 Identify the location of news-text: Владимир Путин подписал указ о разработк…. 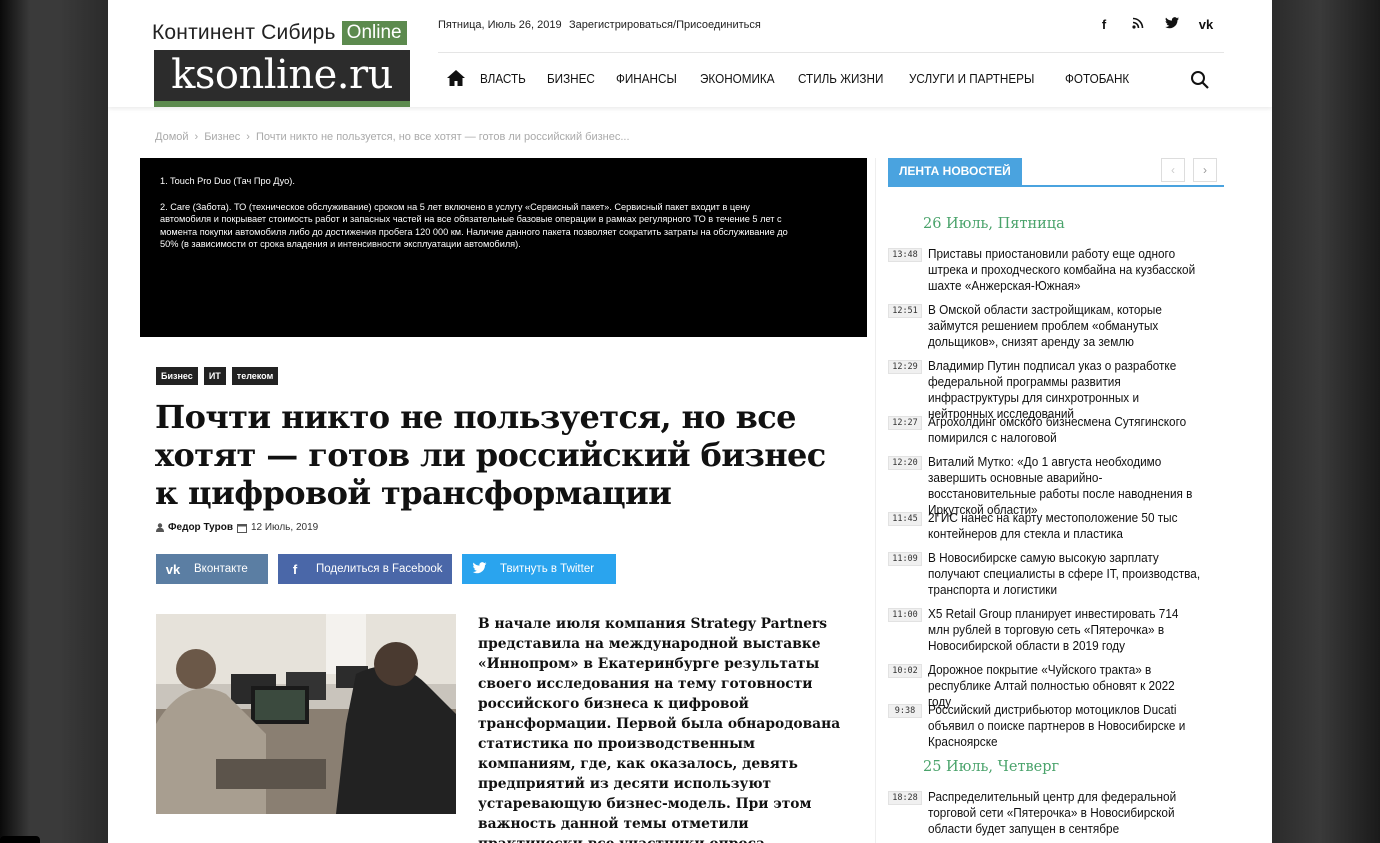
(1064, 390).